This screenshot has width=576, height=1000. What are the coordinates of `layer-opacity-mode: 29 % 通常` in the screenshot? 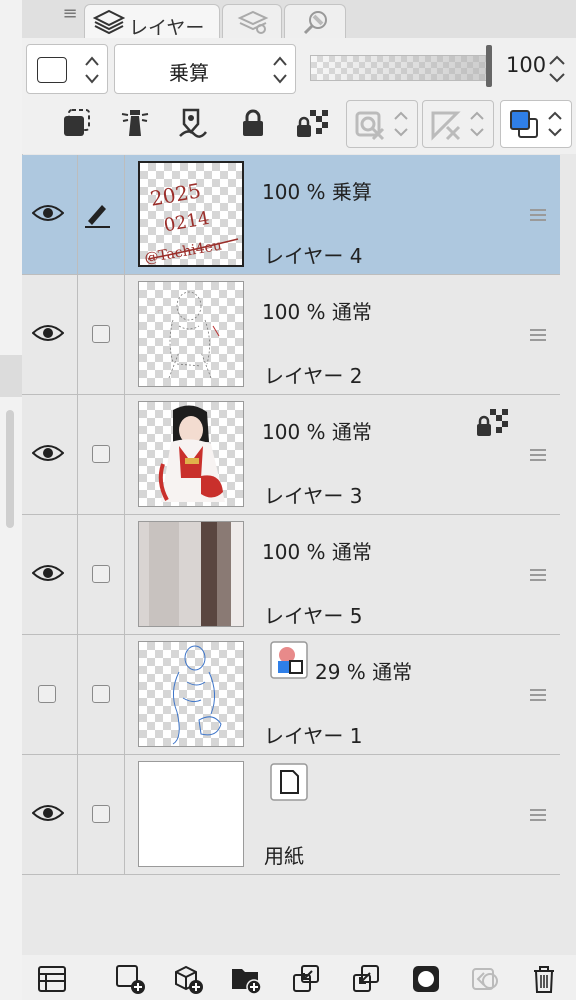 It's located at (364, 672).